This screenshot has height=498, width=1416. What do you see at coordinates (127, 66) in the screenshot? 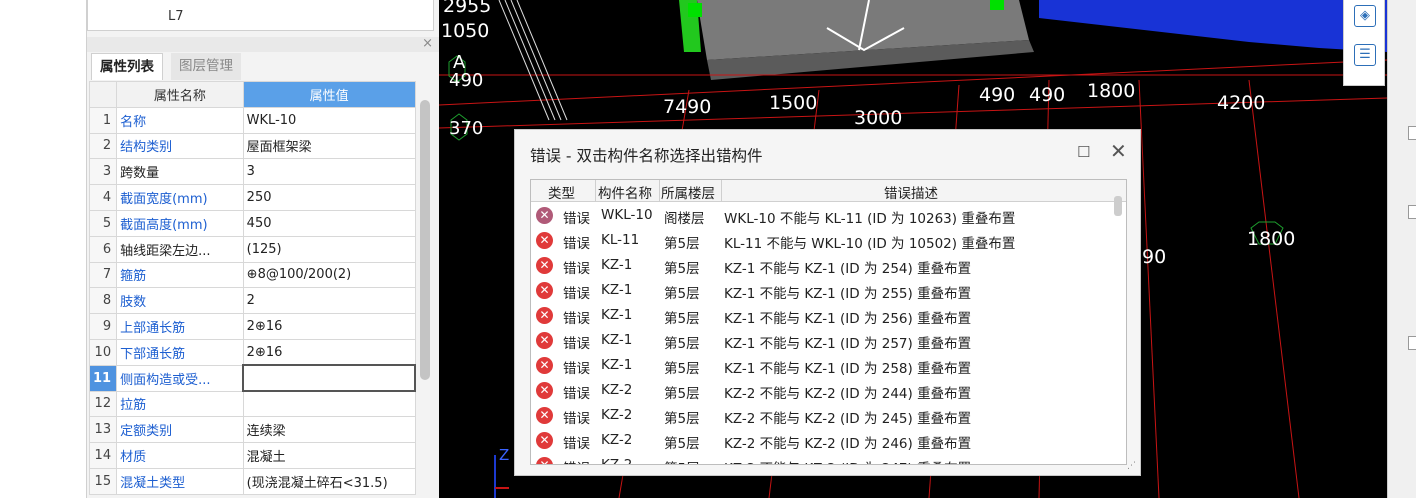
I see `tab-property-list: 属性列表` at bounding box center [127, 66].